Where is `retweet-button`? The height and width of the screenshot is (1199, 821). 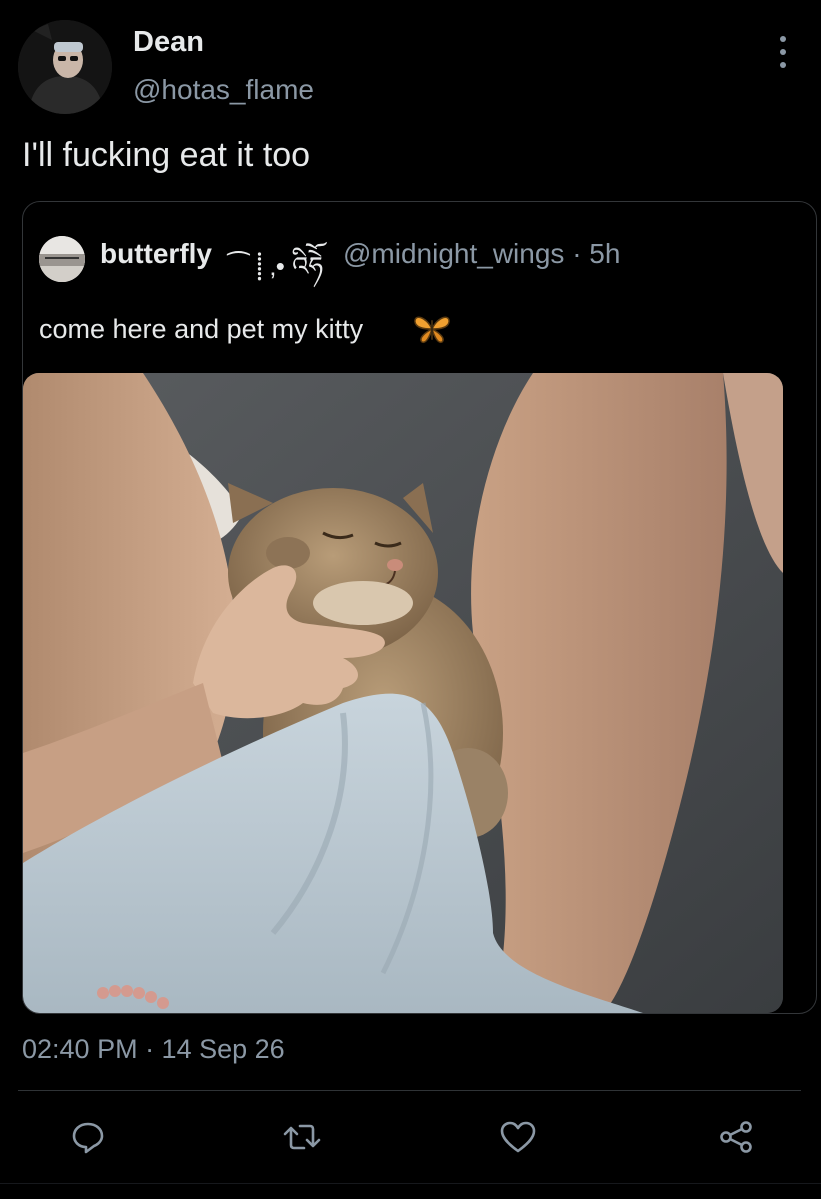 retweet-button is located at coordinates (302, 1137).